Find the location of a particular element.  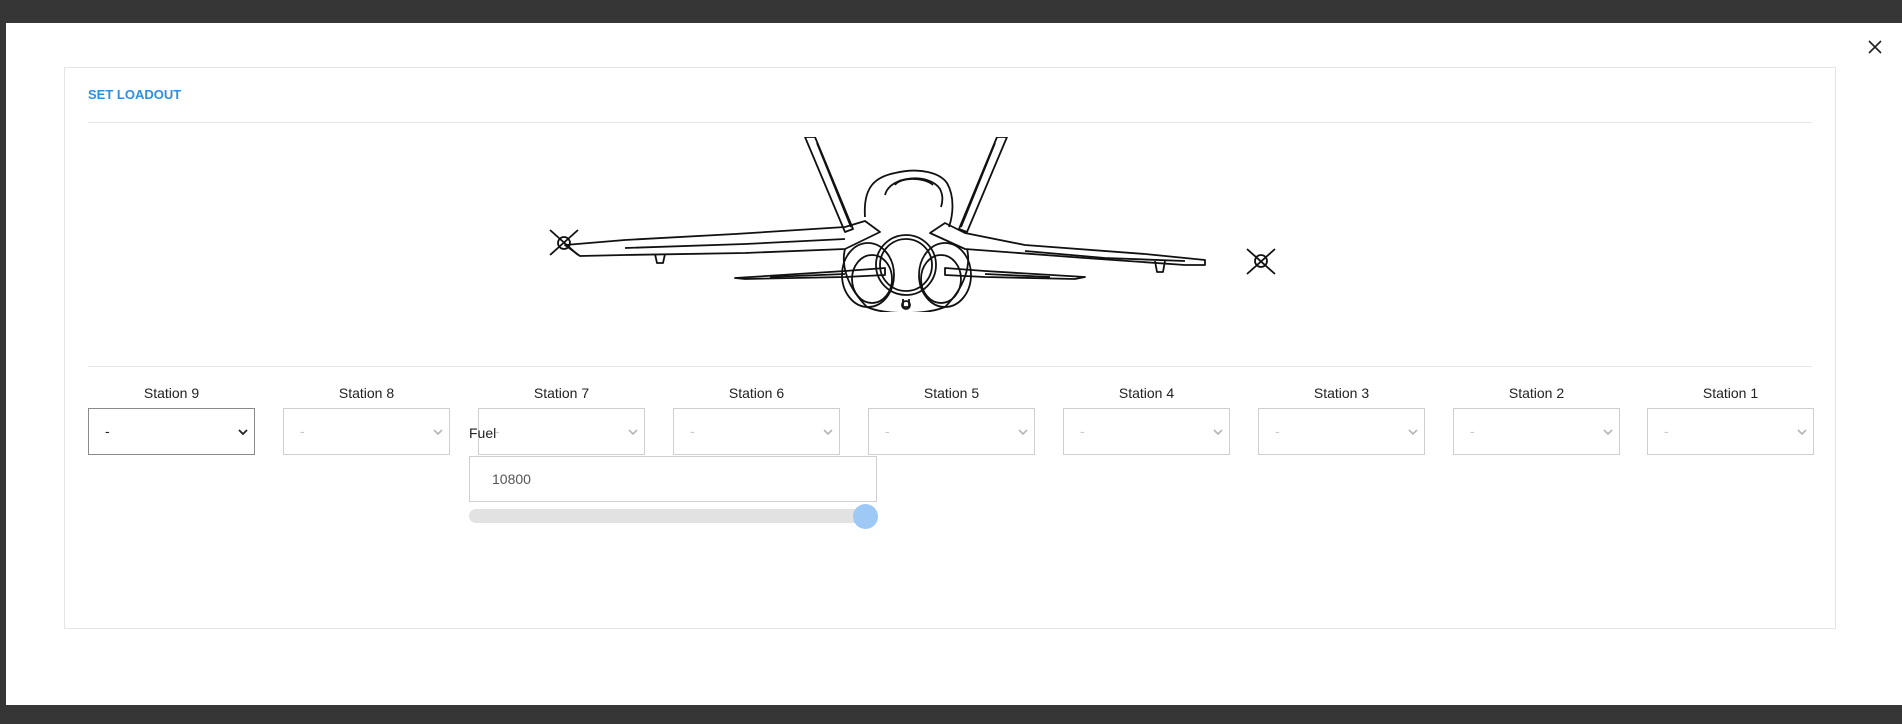

station-5: Station 5 - is located at coordinates (951, 419).